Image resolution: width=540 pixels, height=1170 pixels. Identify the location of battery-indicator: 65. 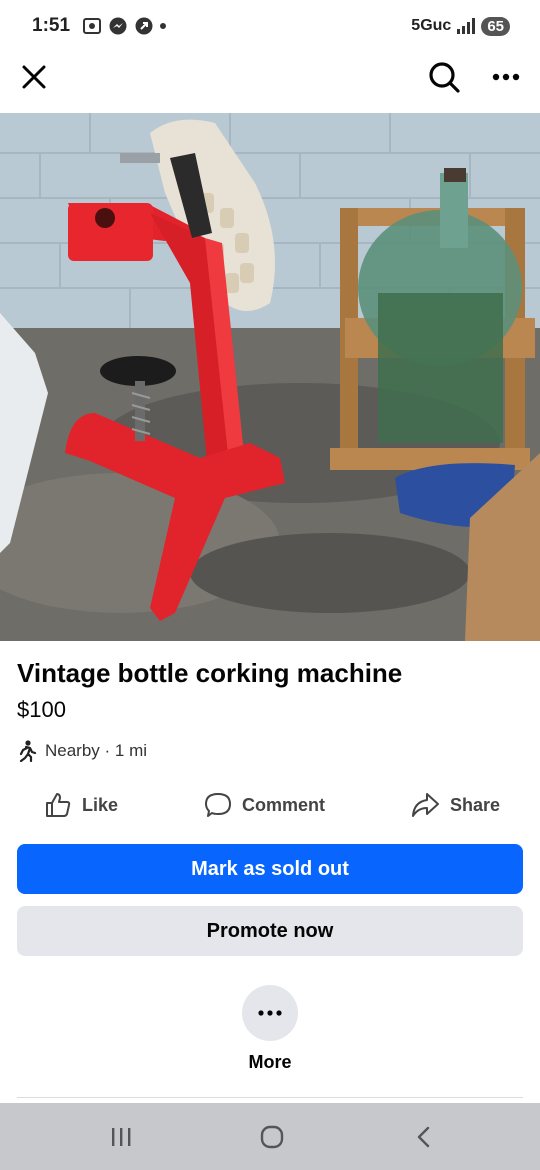
(495, 26).